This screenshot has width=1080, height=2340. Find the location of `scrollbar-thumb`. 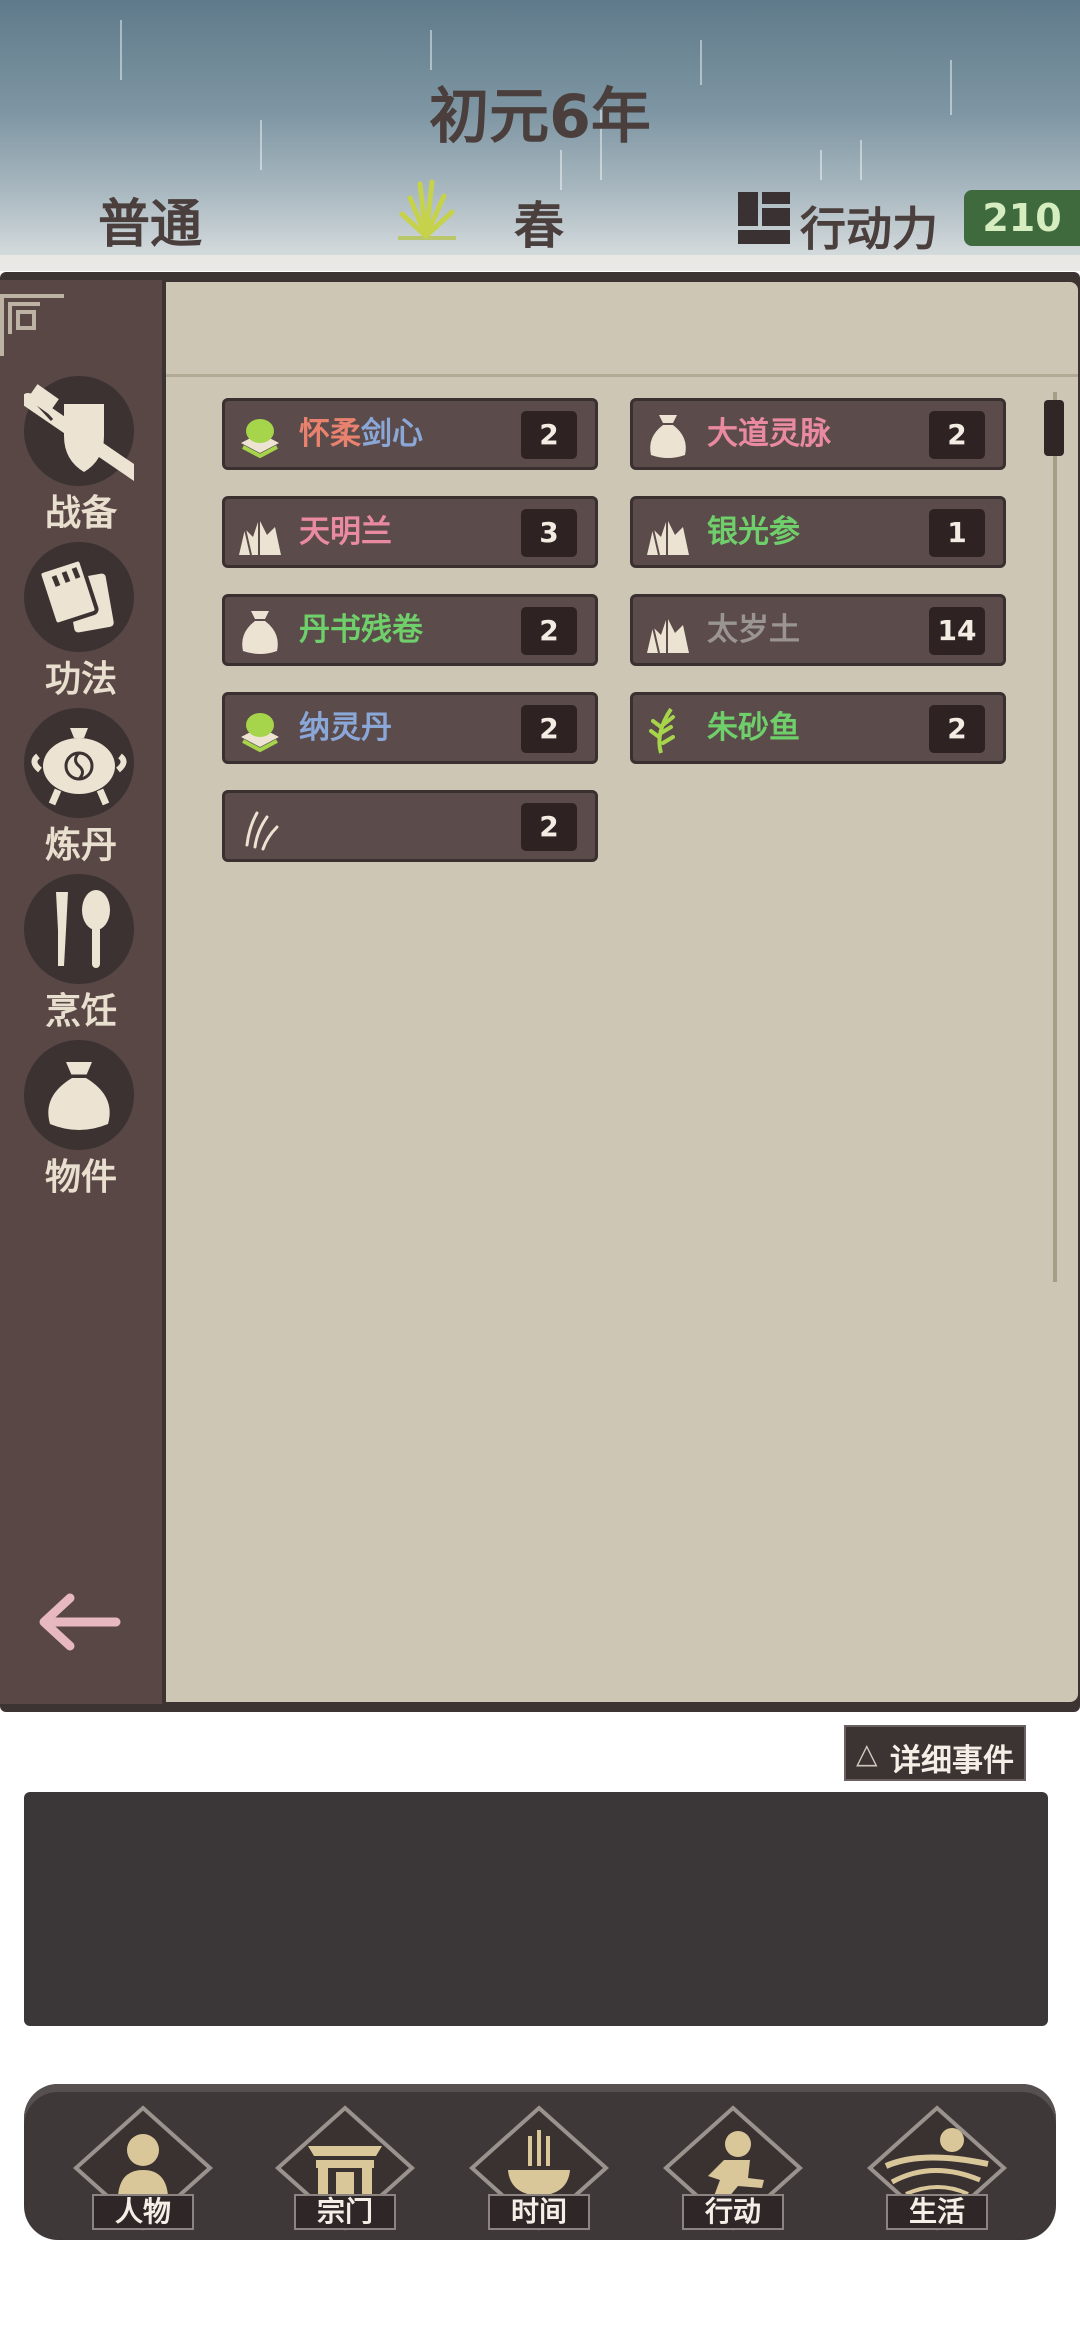

scrollbar-thumb is located at coordinates (1054, 428).